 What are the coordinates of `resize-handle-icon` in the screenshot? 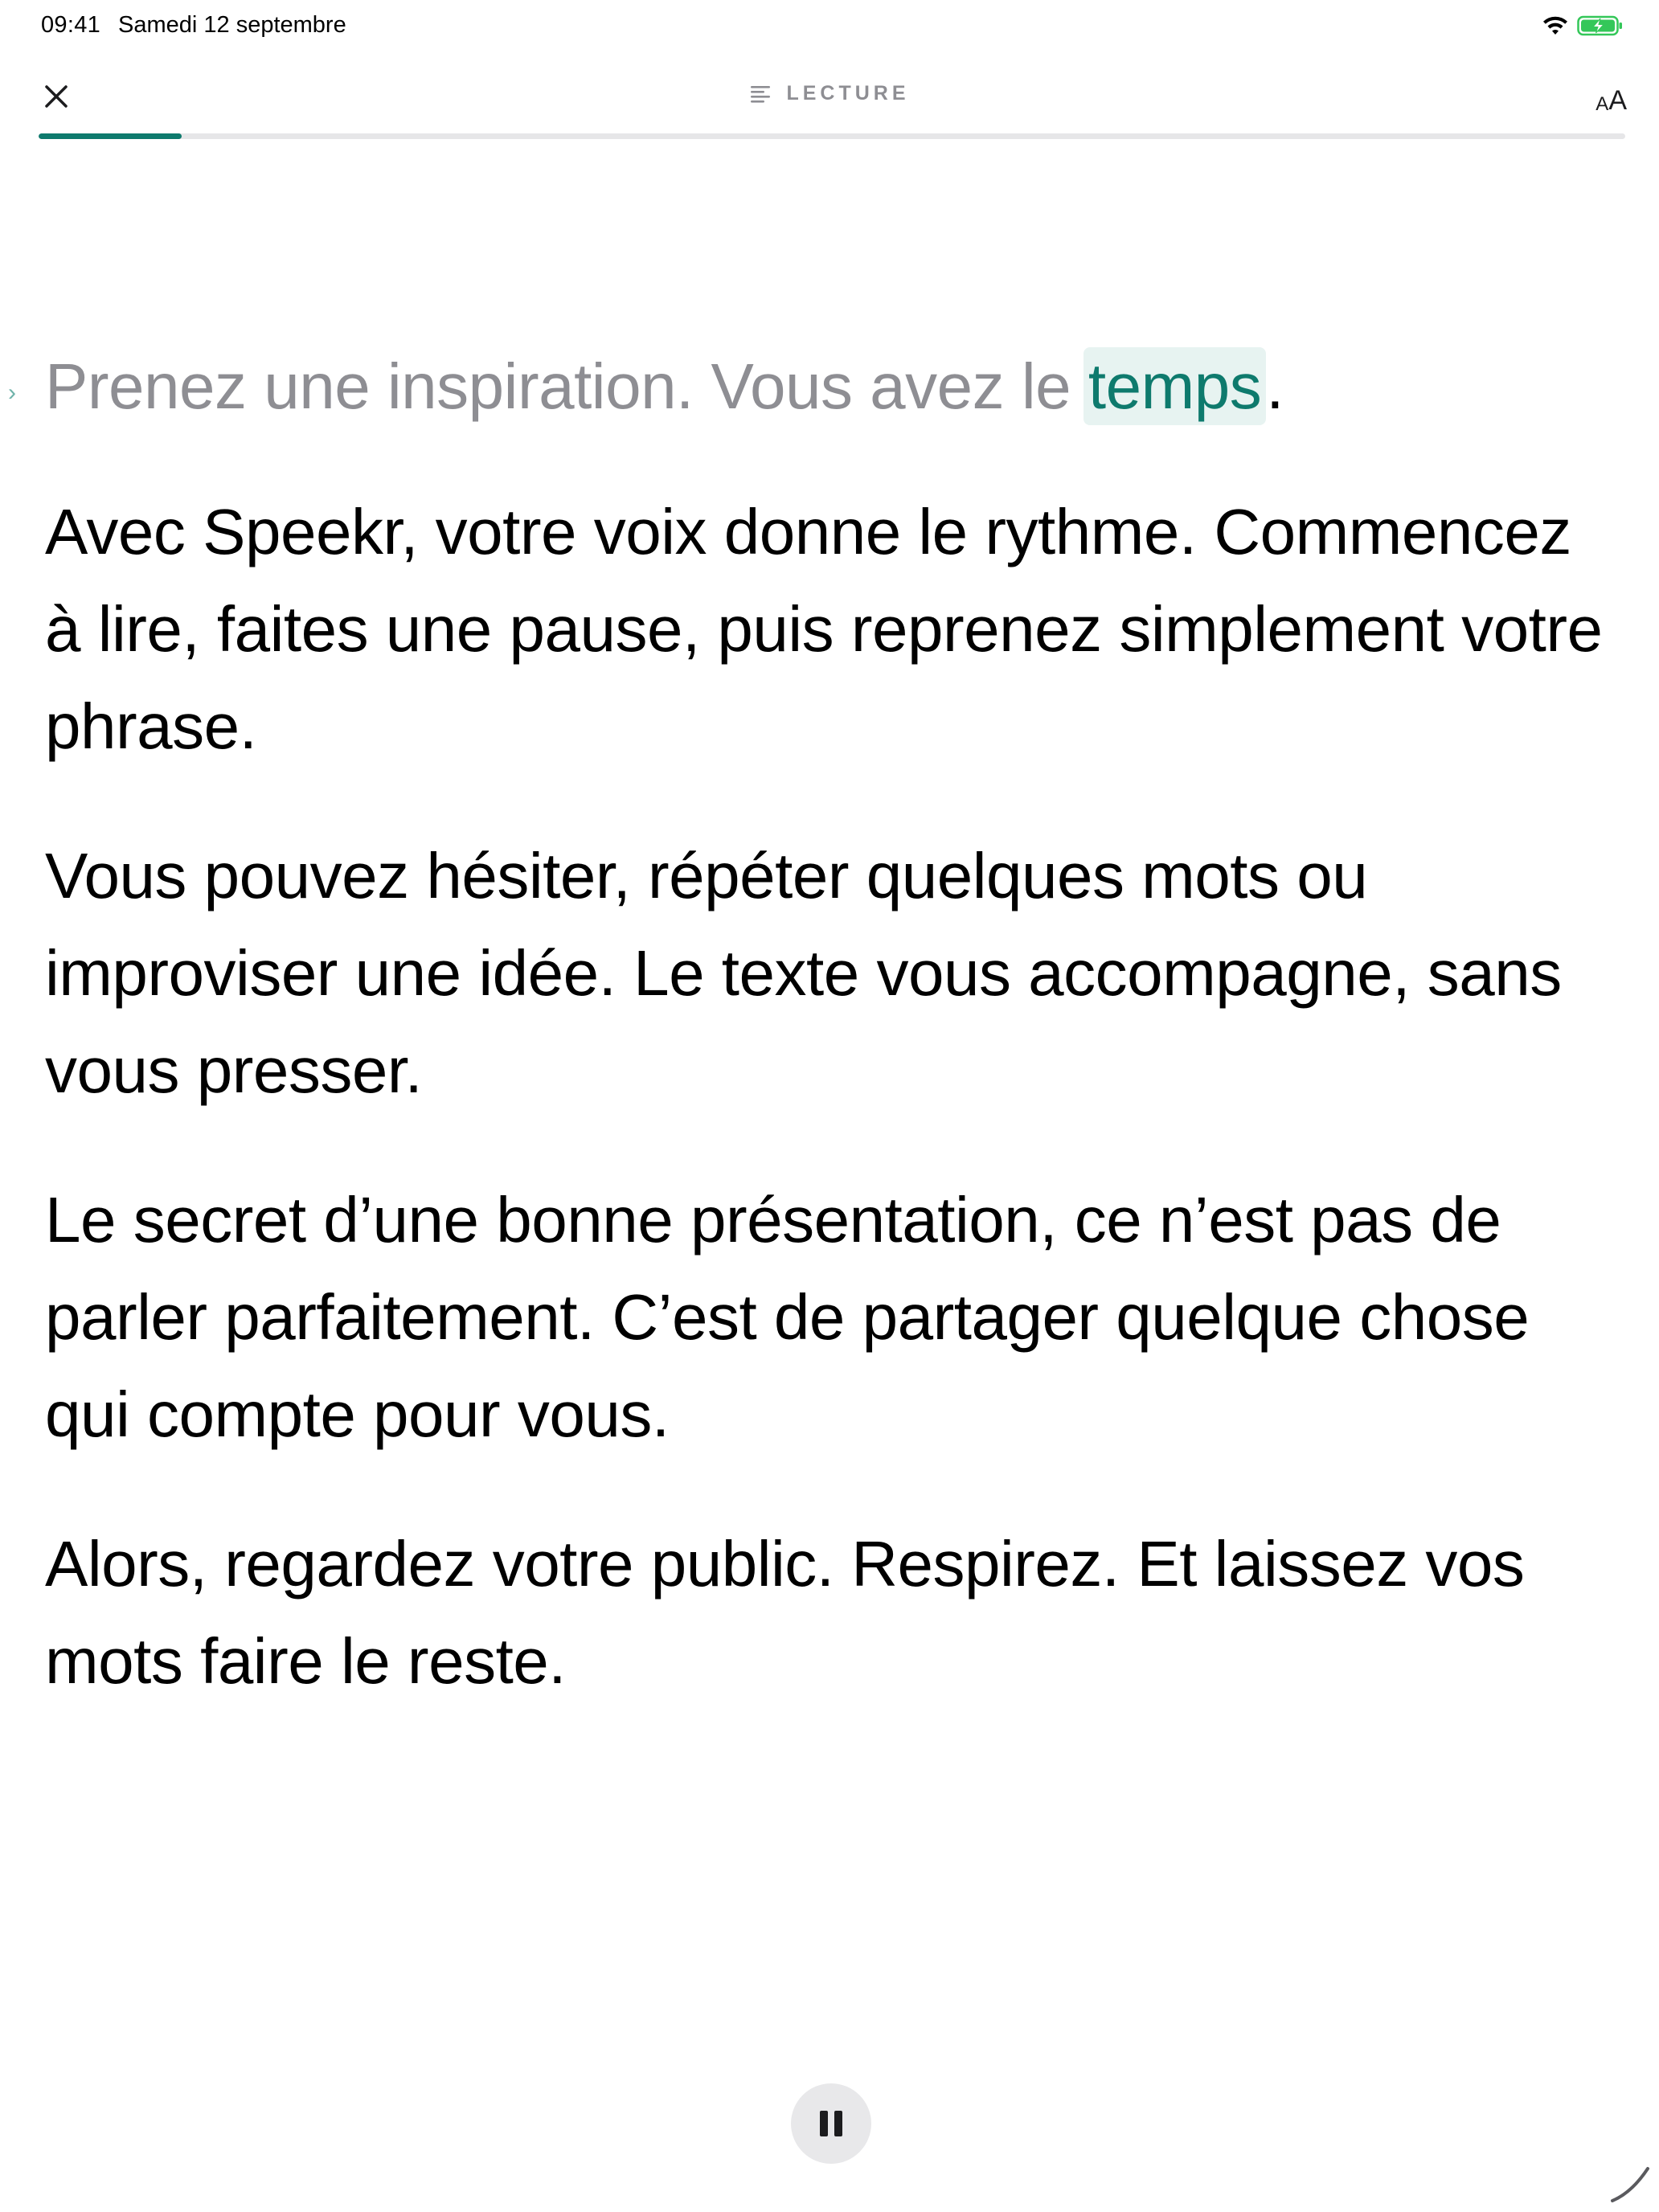 It's located at (1630, 2183).